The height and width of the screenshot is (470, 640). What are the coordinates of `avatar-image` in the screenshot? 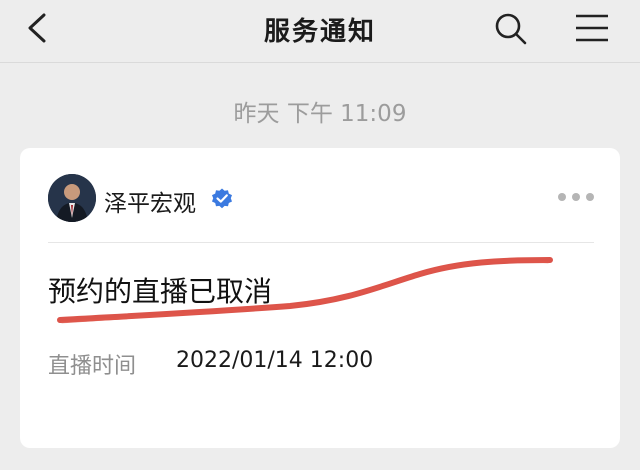 It's located at (72, 198).